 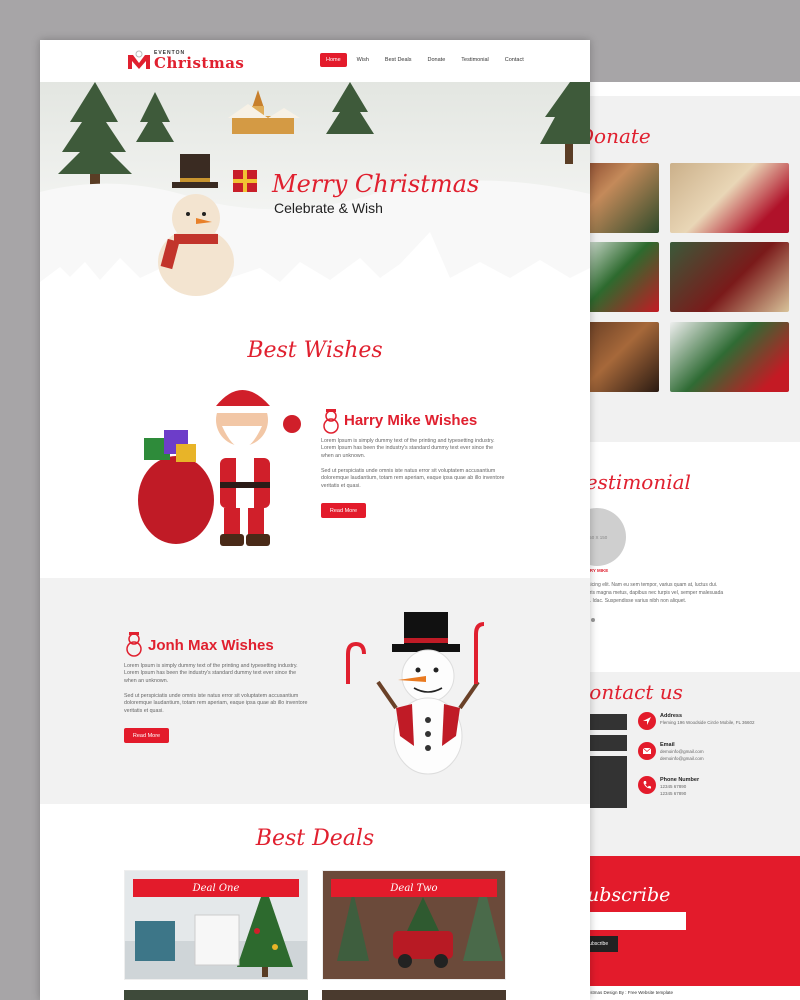 I want to click on nav-donate: Donate, so click(x=437, y=60).